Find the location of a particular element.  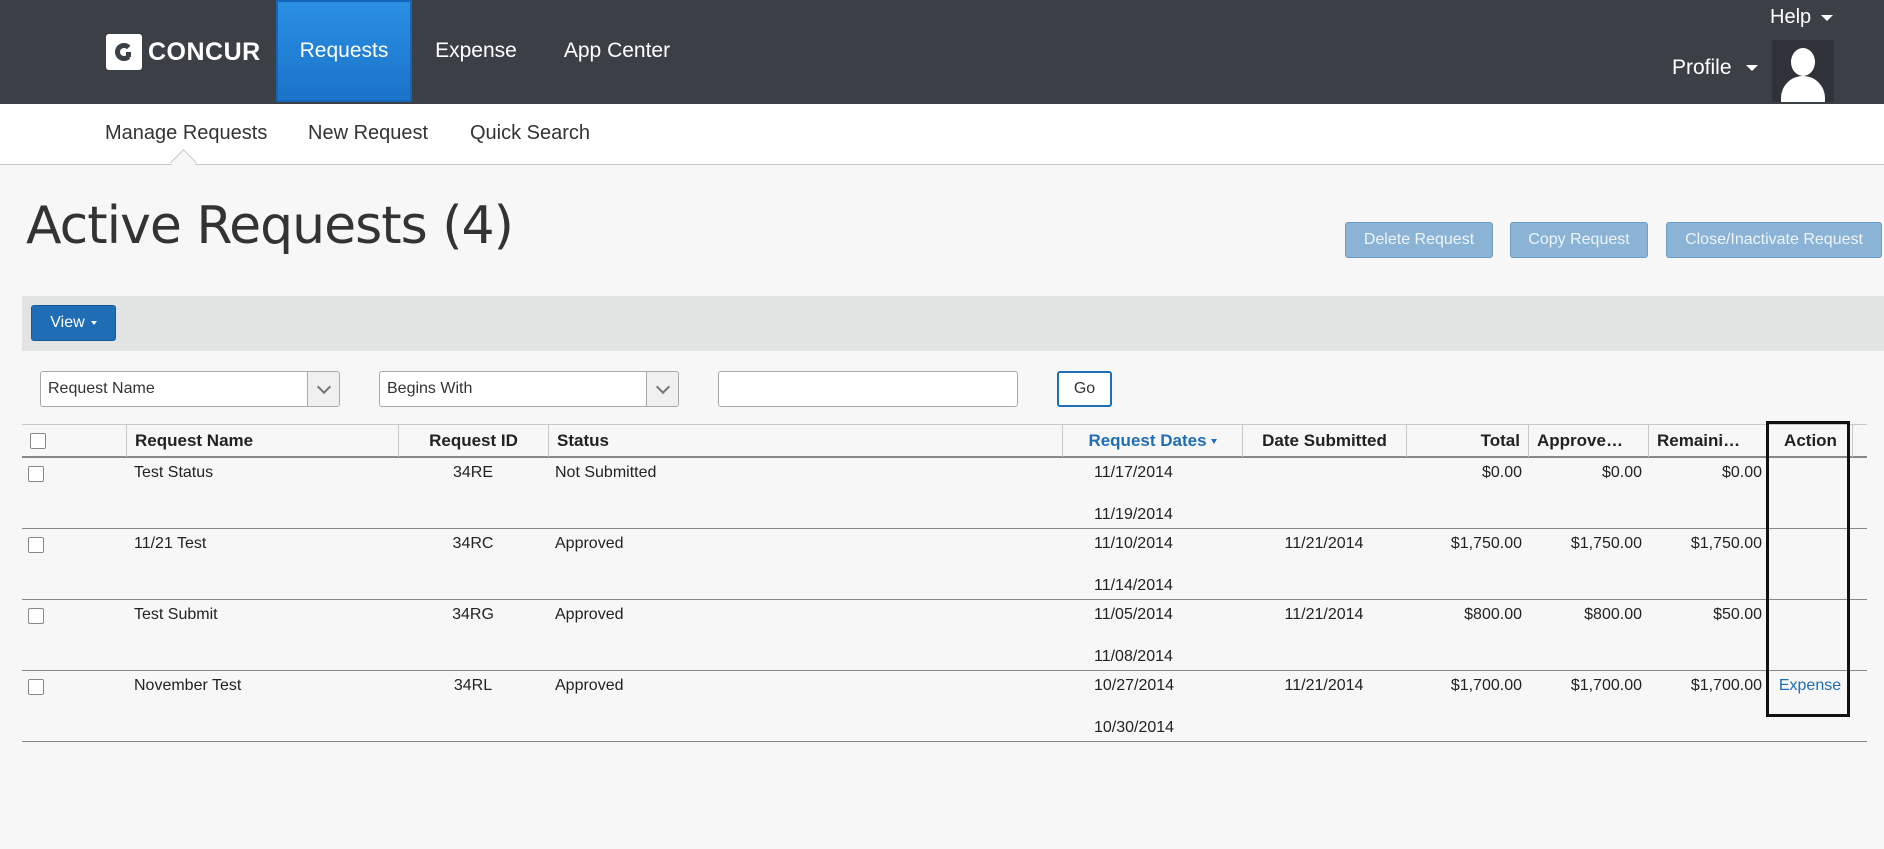

col-request-dates: Request Dates is located at coordinates (1152, 441).